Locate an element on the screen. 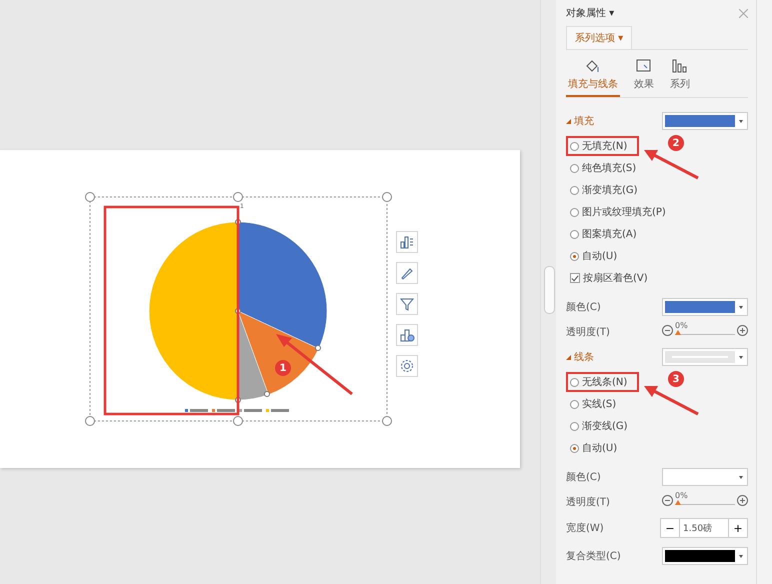 The image size is (772, 584). step-badge: 2 is located at coordinates (676, 143).